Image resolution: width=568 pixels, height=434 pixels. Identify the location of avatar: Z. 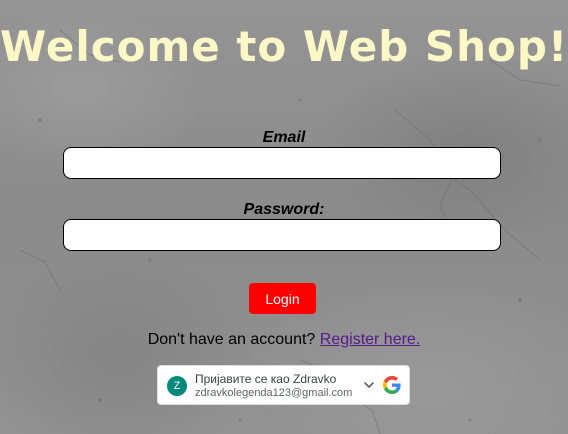
(177, 386).